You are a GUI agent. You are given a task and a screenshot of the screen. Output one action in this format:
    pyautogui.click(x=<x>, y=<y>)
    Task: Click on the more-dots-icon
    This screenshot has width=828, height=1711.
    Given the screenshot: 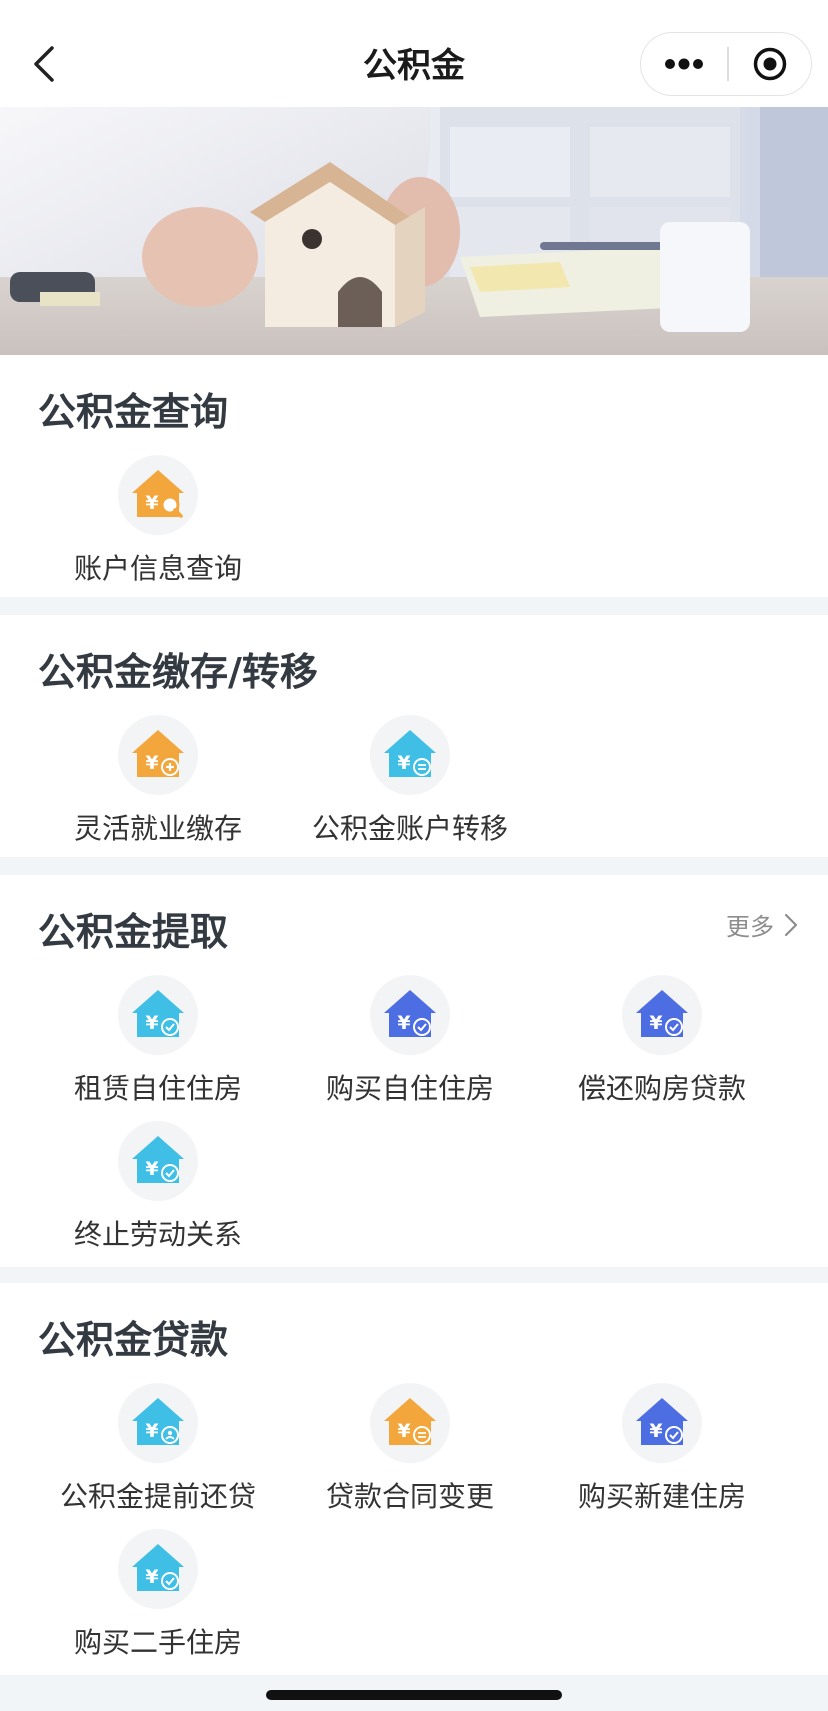 What is the action you would take?
    pyautogui.click(x=684, y=63)
    